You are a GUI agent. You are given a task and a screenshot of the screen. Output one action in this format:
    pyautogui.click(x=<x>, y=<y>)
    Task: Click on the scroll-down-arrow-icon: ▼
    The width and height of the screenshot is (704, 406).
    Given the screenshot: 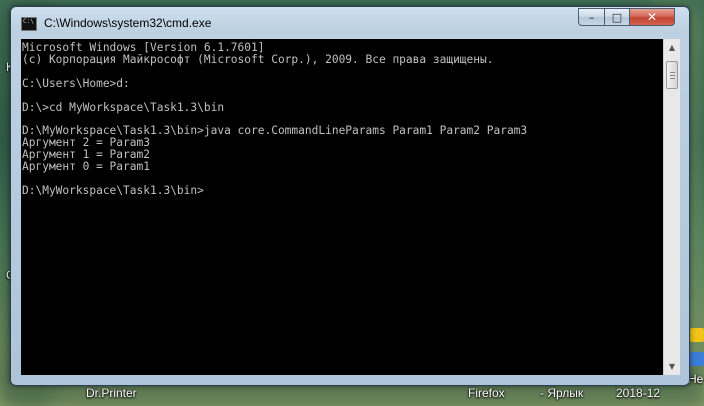 What is the action you would take?
    pyautogui.click(x=672, y=366)
    